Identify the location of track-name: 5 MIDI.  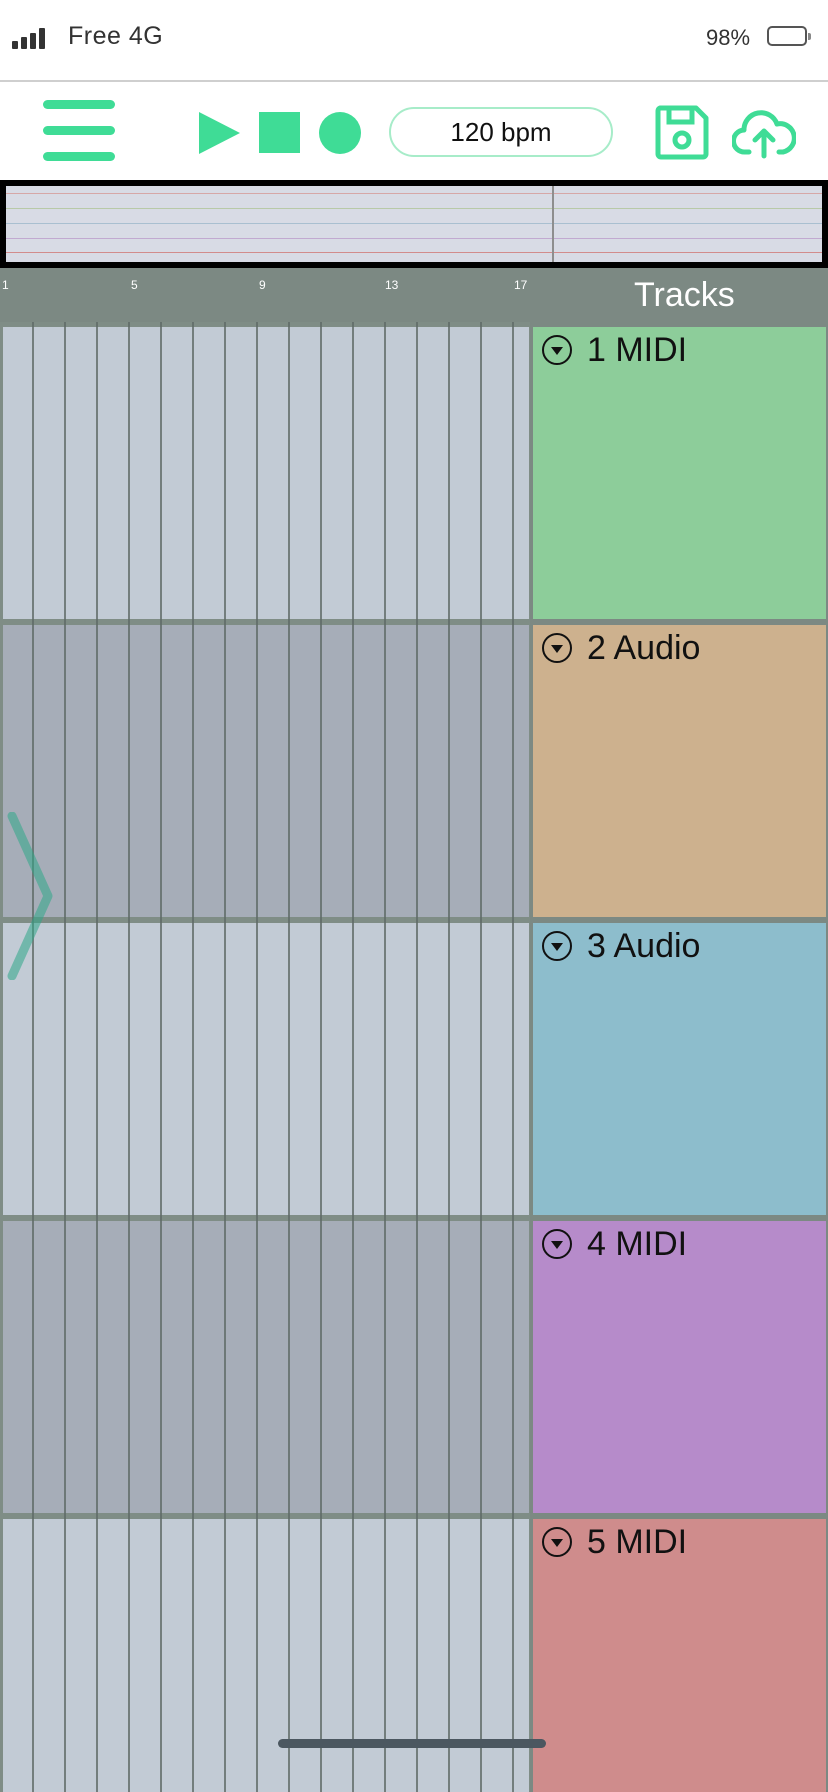
(637, 1542).